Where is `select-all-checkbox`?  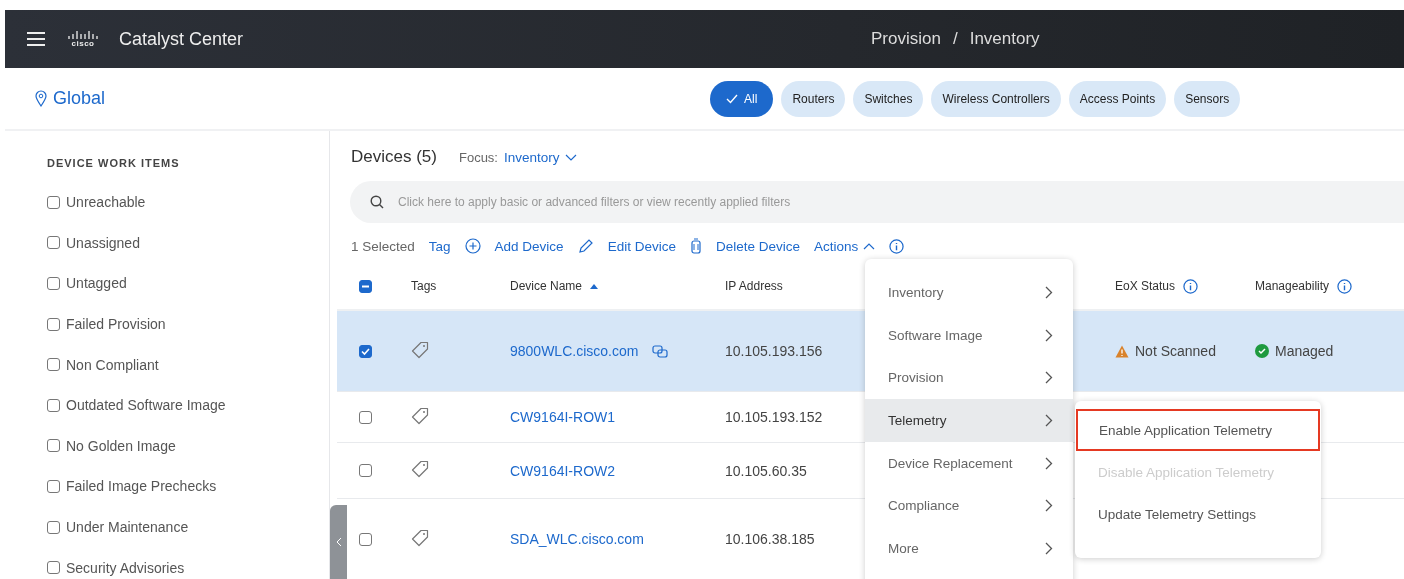 select-all-checkbox is located at coordinates (365, 286).